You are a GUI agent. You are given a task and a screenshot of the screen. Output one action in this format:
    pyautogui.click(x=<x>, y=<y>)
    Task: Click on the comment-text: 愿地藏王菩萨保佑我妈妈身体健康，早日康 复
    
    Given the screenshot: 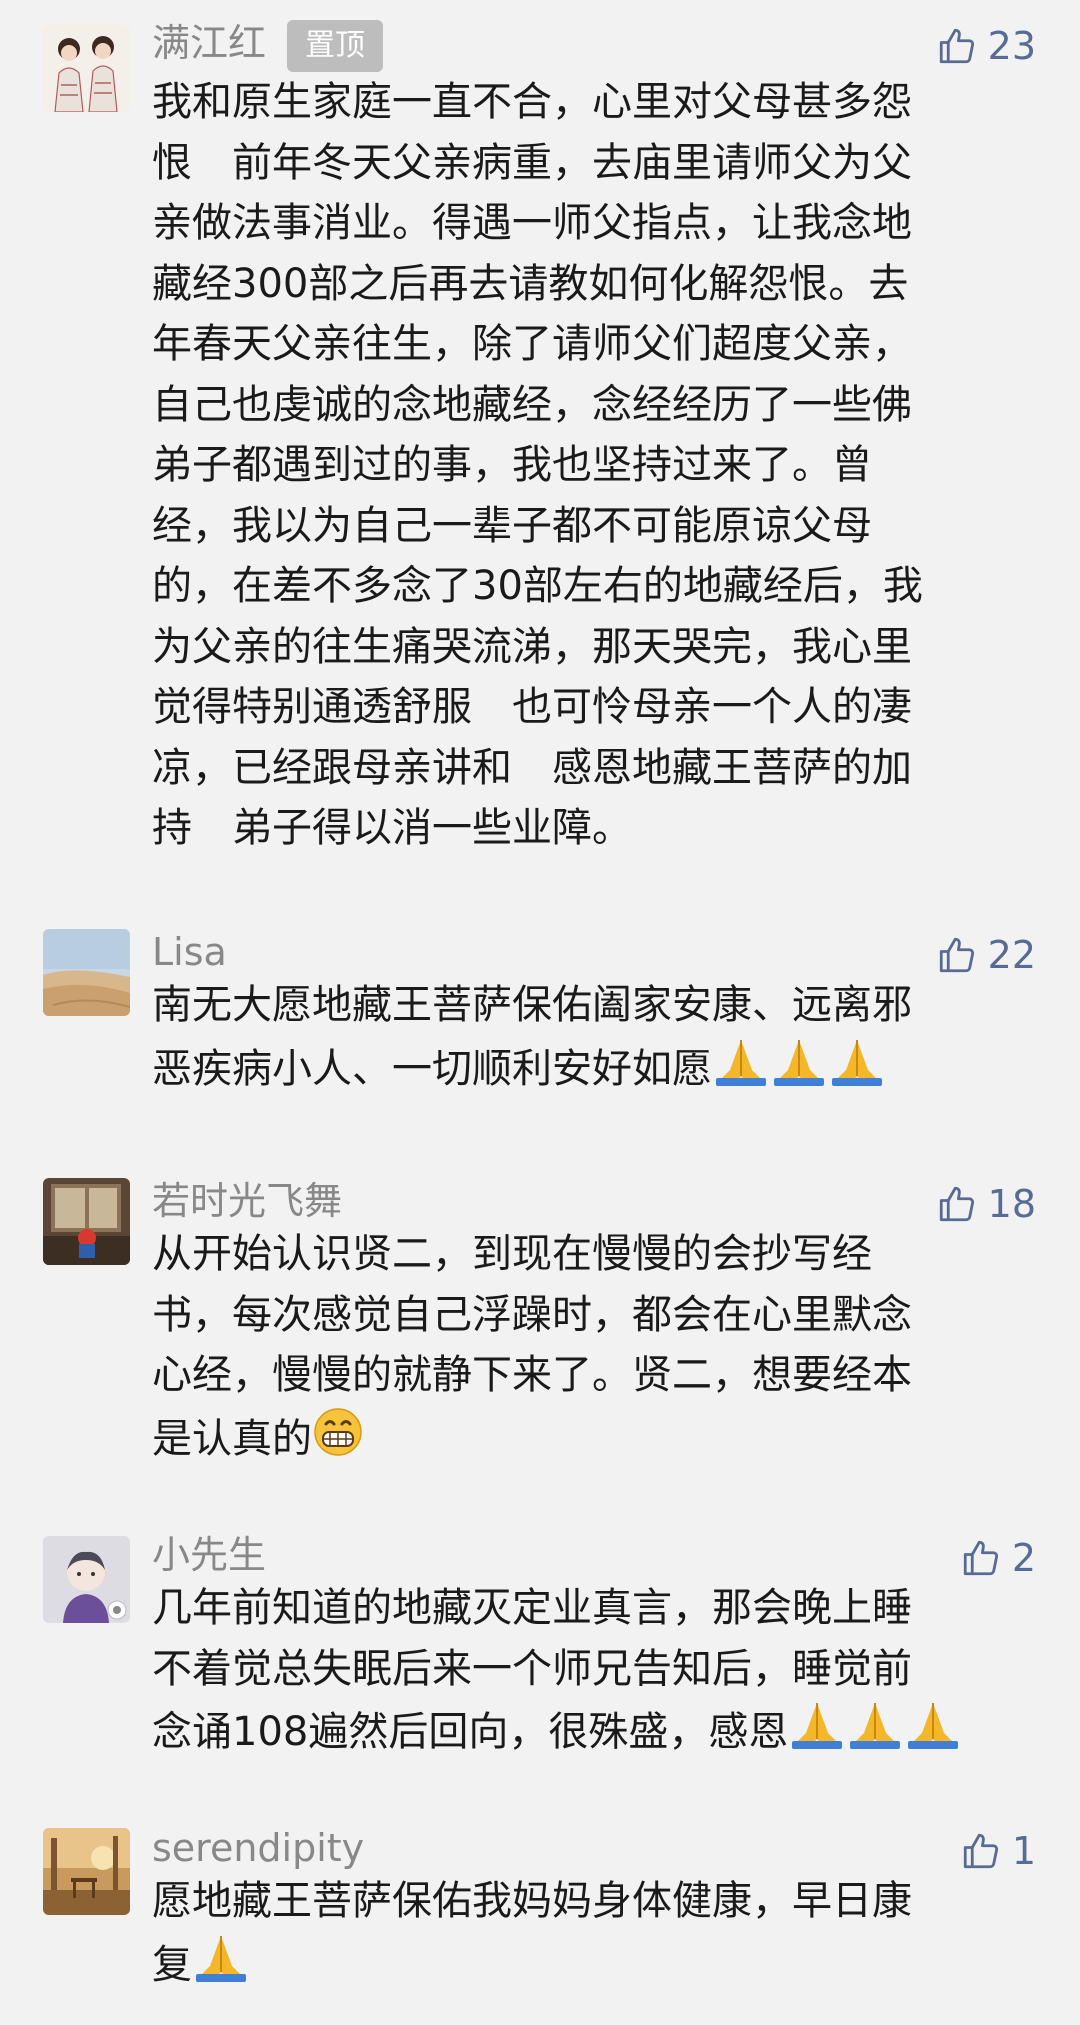 What is the action you would take?
    pyautogui.click(x=592, y=1936)
    